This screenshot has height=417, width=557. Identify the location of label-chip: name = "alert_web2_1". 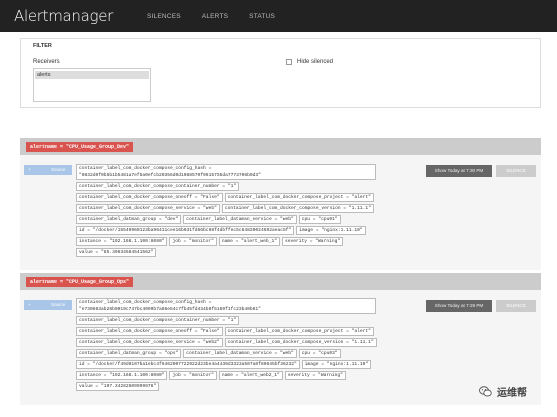
(250, 375).